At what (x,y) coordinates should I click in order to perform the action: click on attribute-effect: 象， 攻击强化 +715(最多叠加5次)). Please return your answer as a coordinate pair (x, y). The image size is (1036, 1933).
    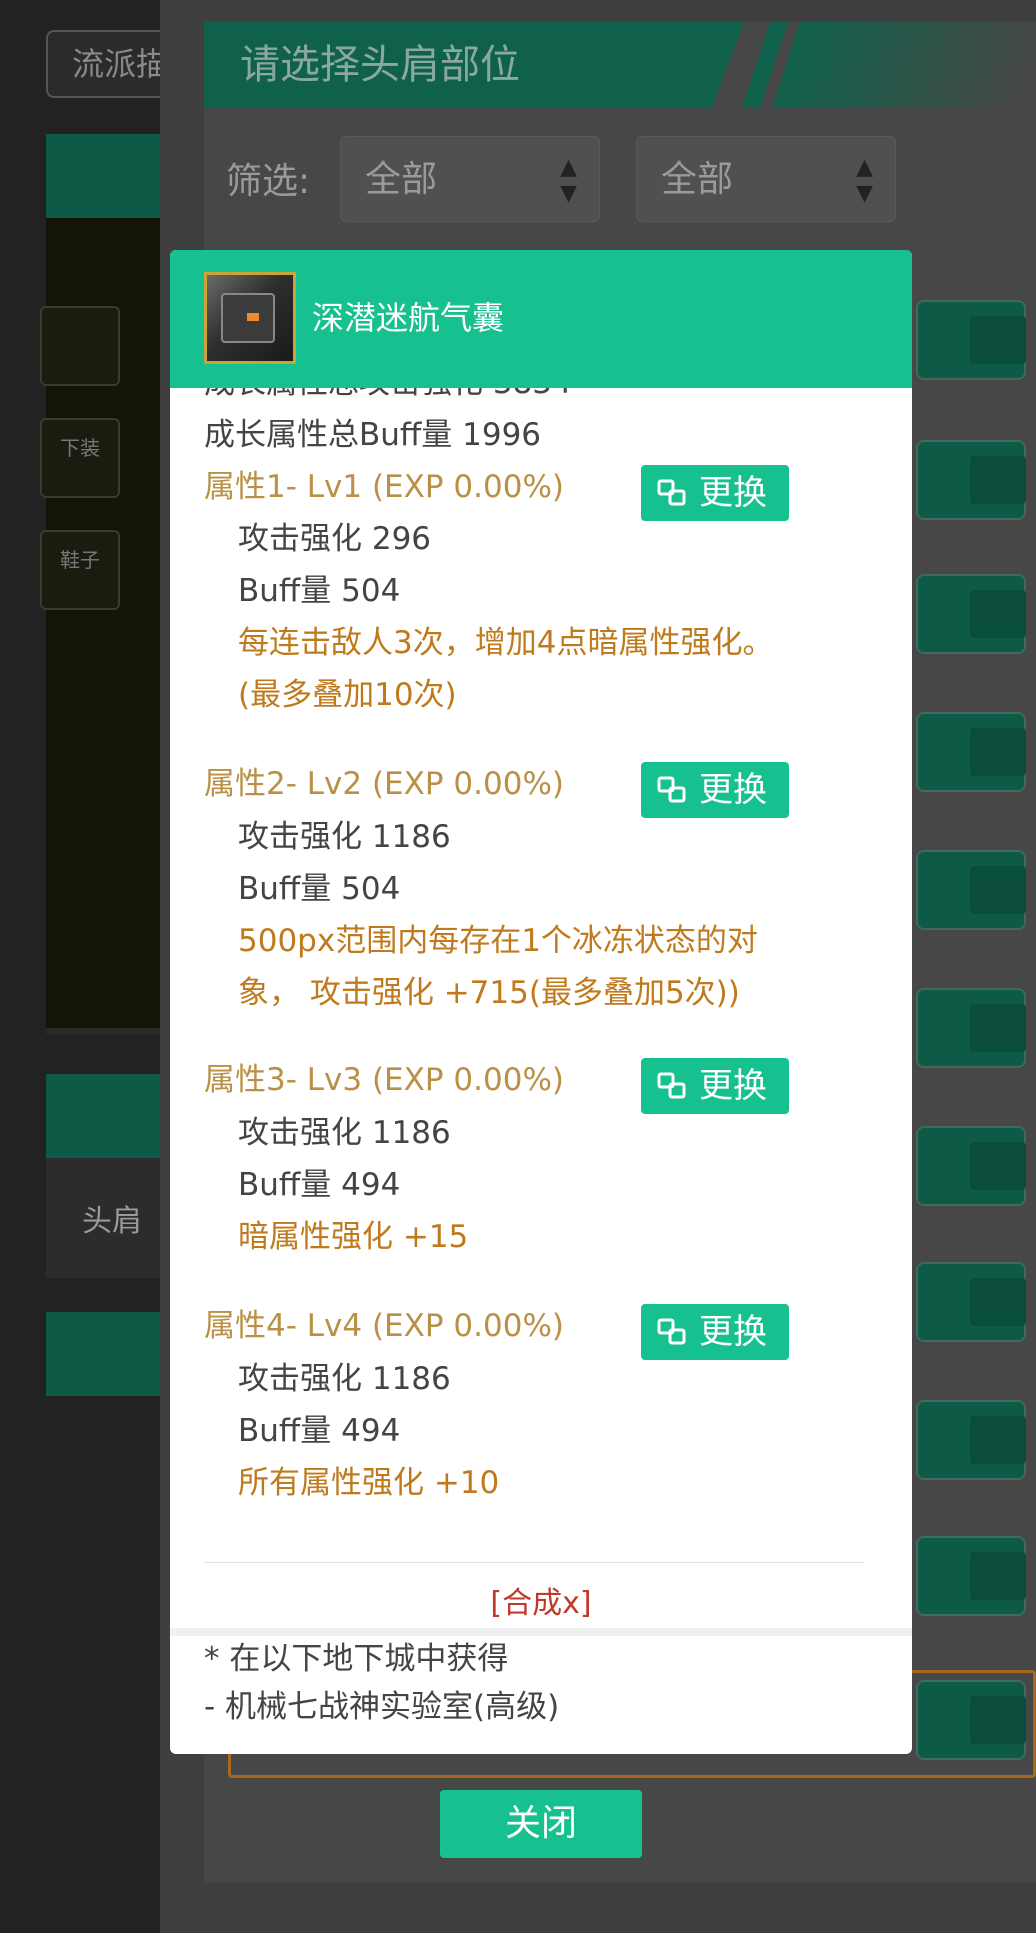
    Looking at the image, I should click on (489, 993).